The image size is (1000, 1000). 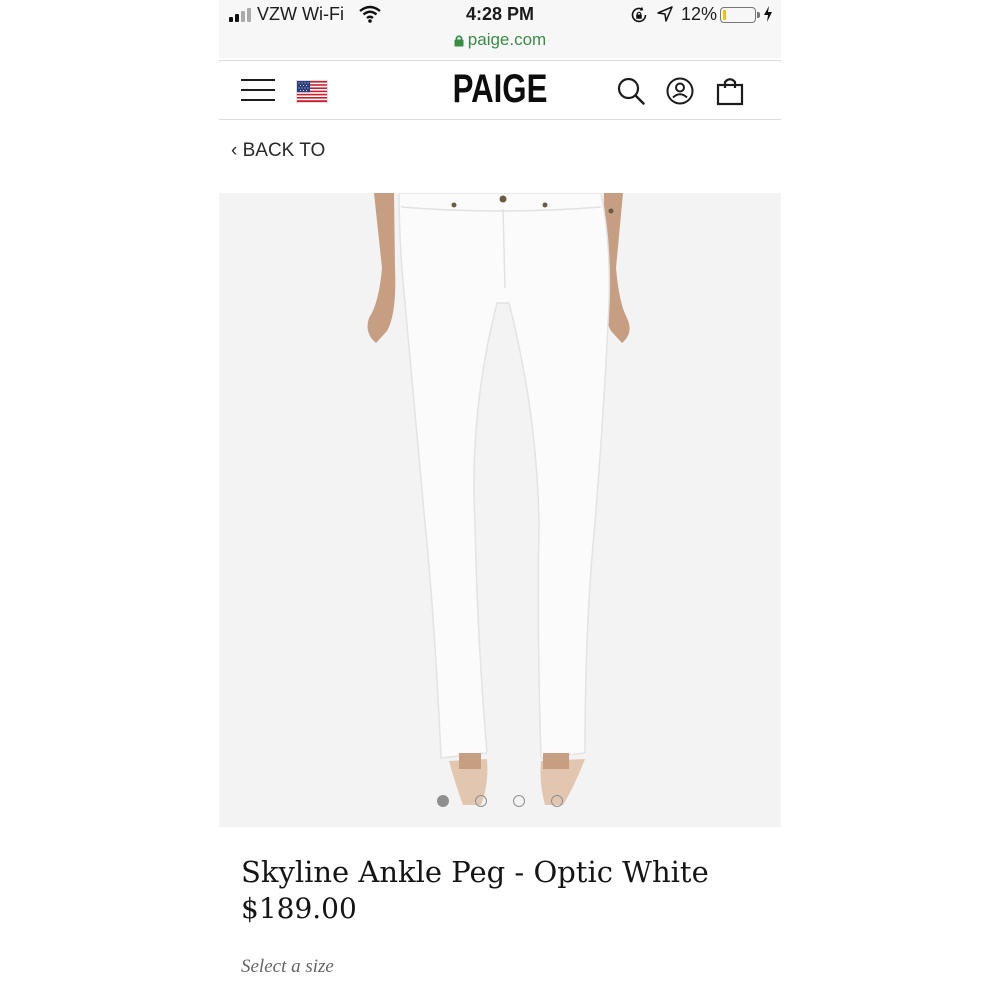 What do you see at coordinates (287, 967) in the screenshot?
I see `size-selector: Select a size` at bounding box center [287, 967].